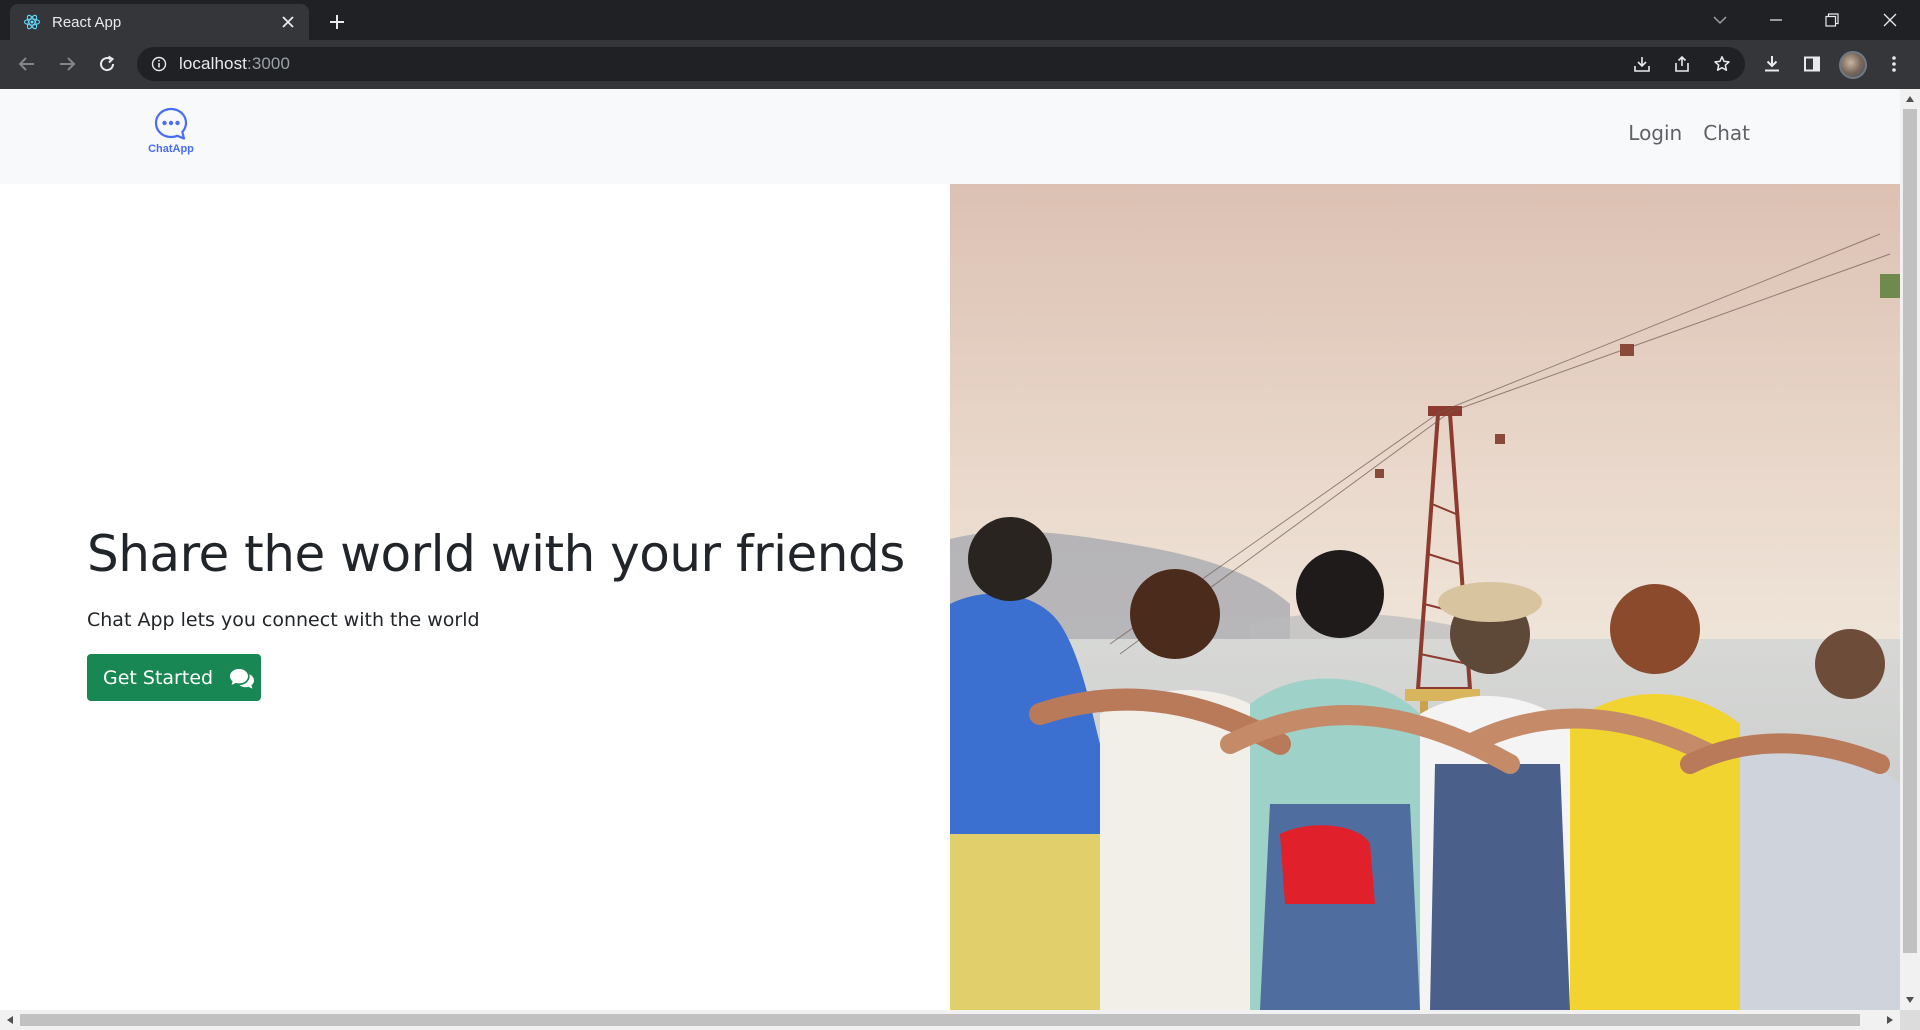 This screenshot has height=1030, width=1920. What do you see at coordinates (1890, 20) in the screenshot?
I see `close-window-icon` at bounding box center [1890, 20].